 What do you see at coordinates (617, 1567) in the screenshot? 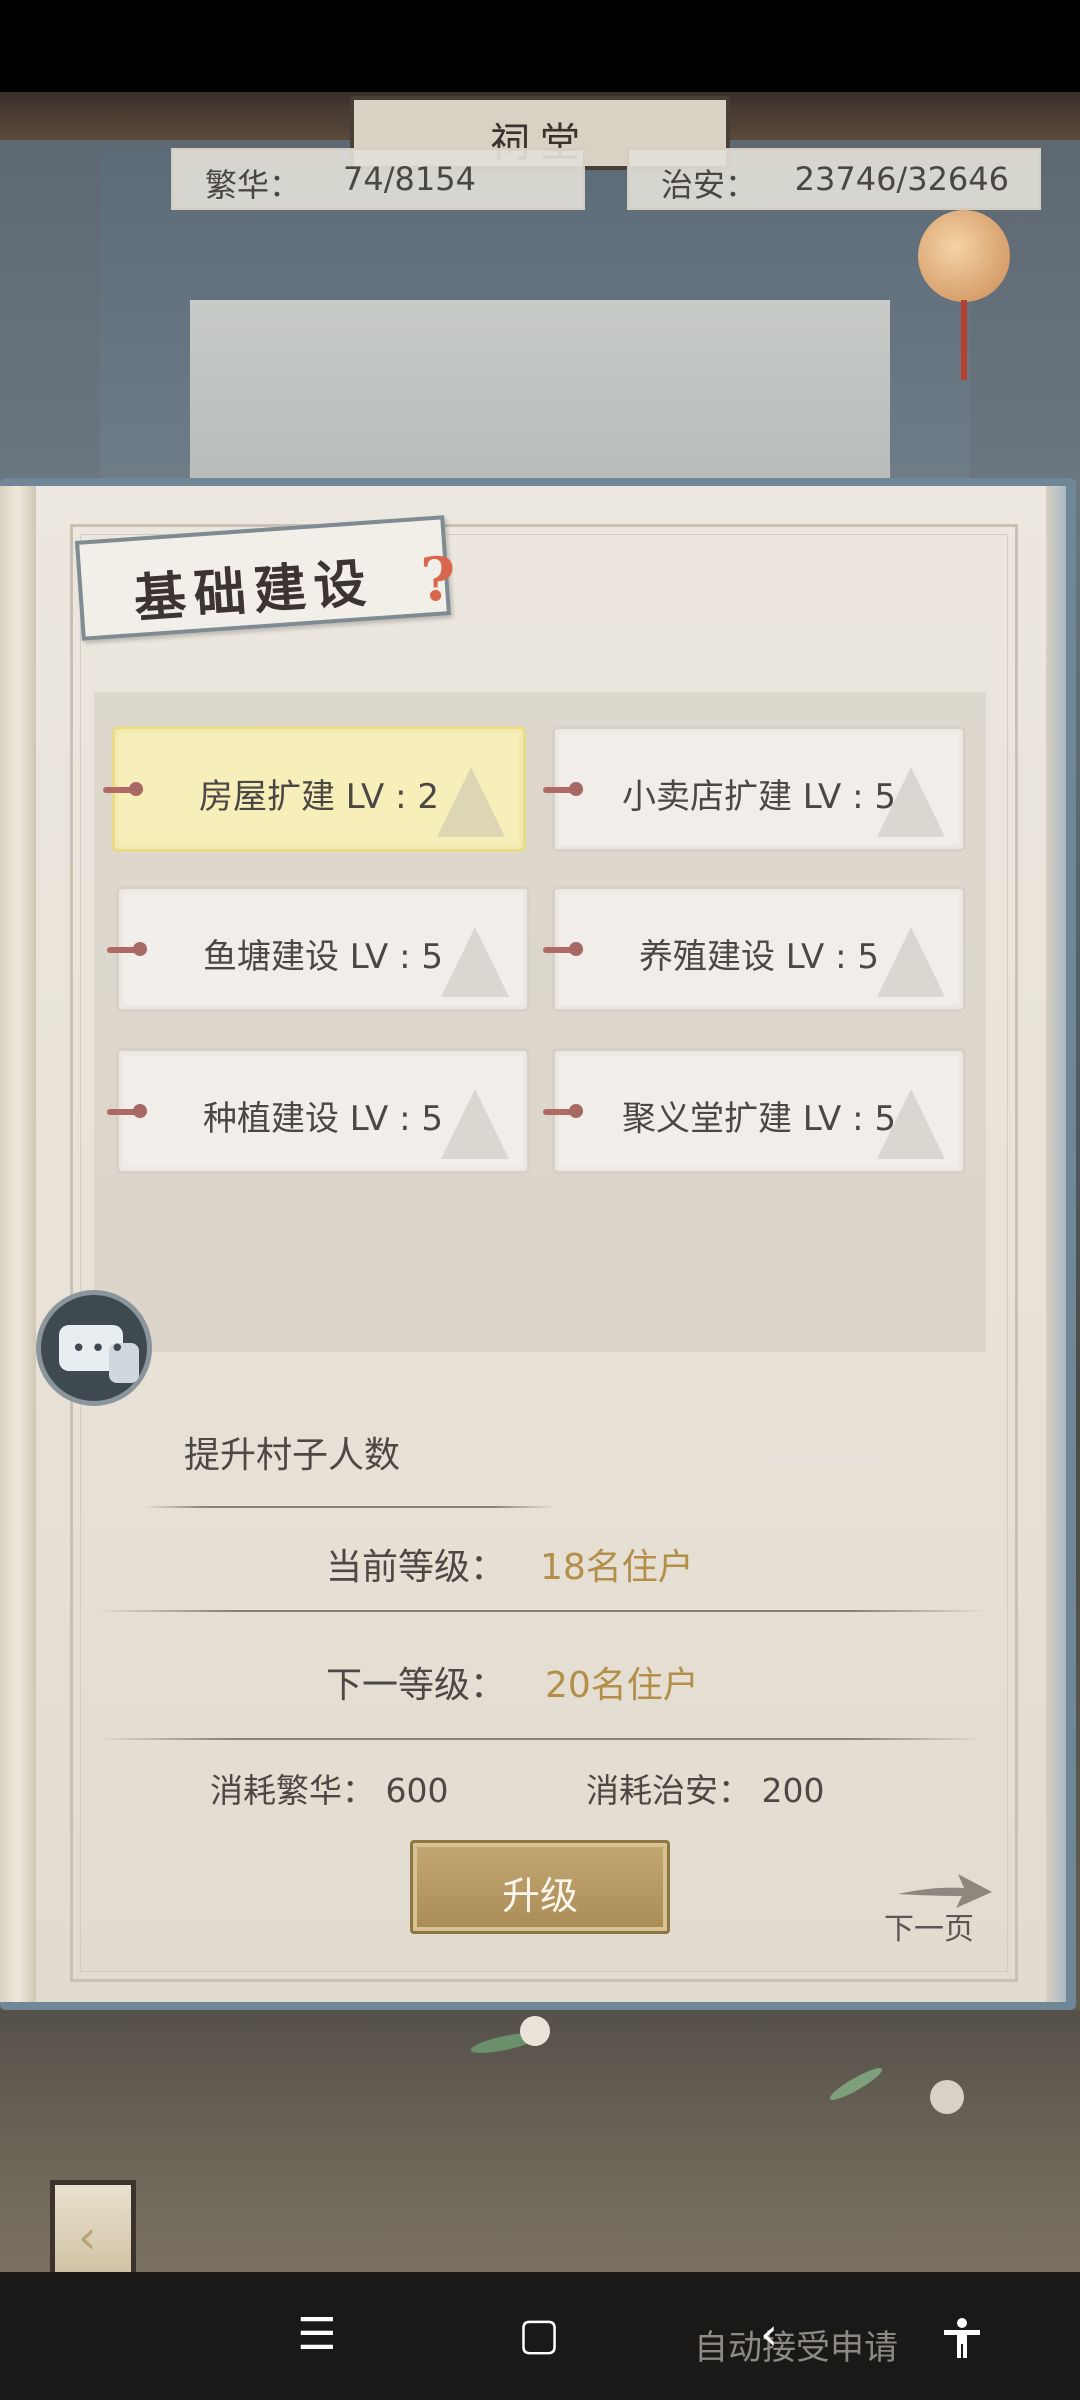
I see `current-level-value: 18名住户` at bounding box center [617, 1567].